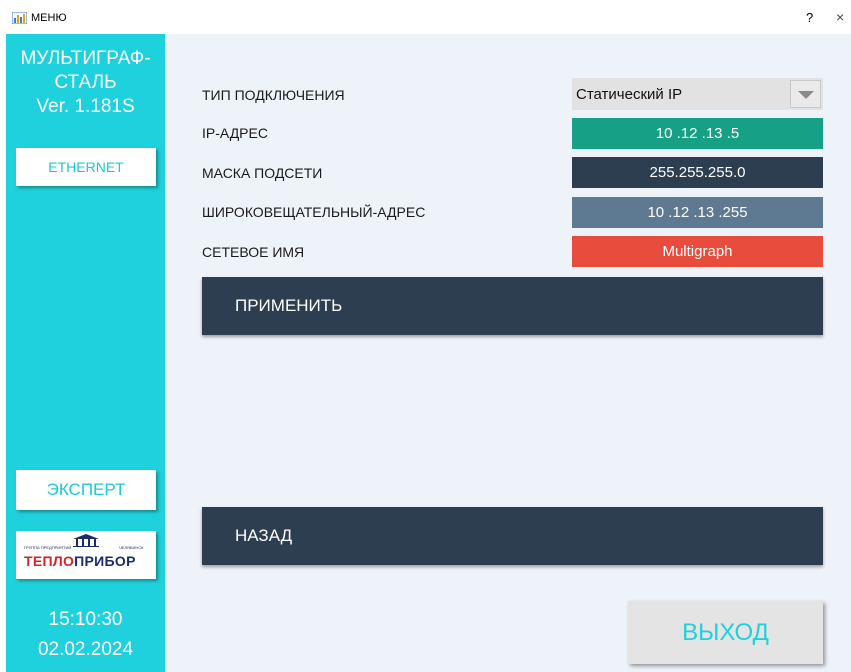  I want to click on ip-address-field: 10 .12 .13 .5, so click(697, 133).